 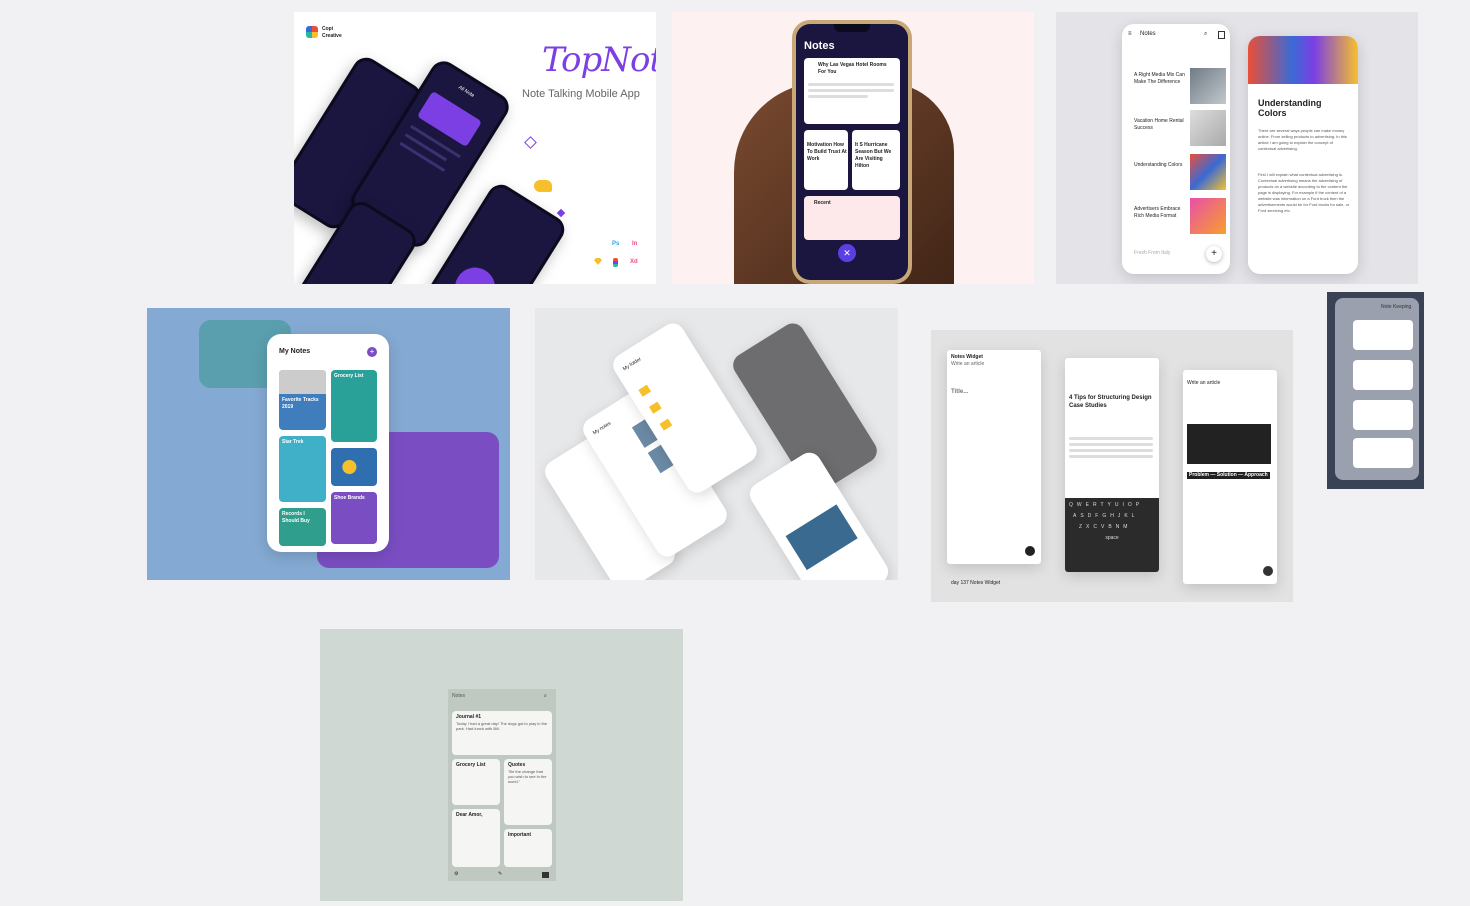 What do you see at coordinates (852, 218) in the screenshot?
I see `recent-card: Recent` at bounding box center [852, 218].